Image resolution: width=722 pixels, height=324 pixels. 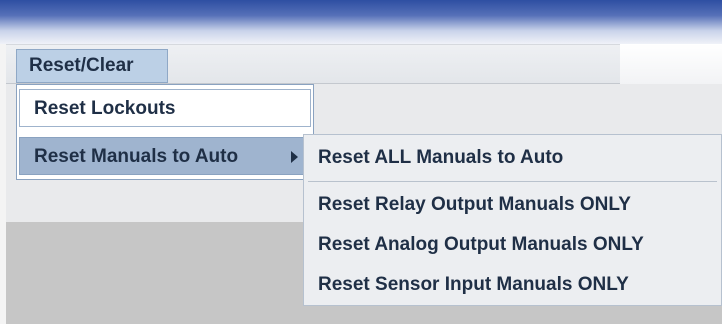 What do you see at coordinates (105, 108) in the screenshot?
I see `menu-item-label: Reset Lockouts` at bounding box center [105, 108].